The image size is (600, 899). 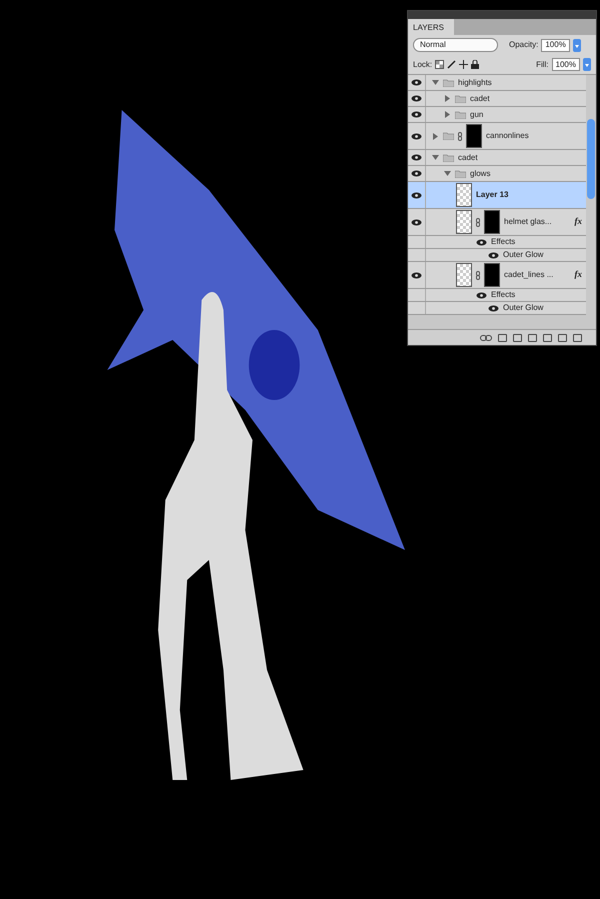 I want to click on layer-name: cannonlines, so click(x=507, y=136).